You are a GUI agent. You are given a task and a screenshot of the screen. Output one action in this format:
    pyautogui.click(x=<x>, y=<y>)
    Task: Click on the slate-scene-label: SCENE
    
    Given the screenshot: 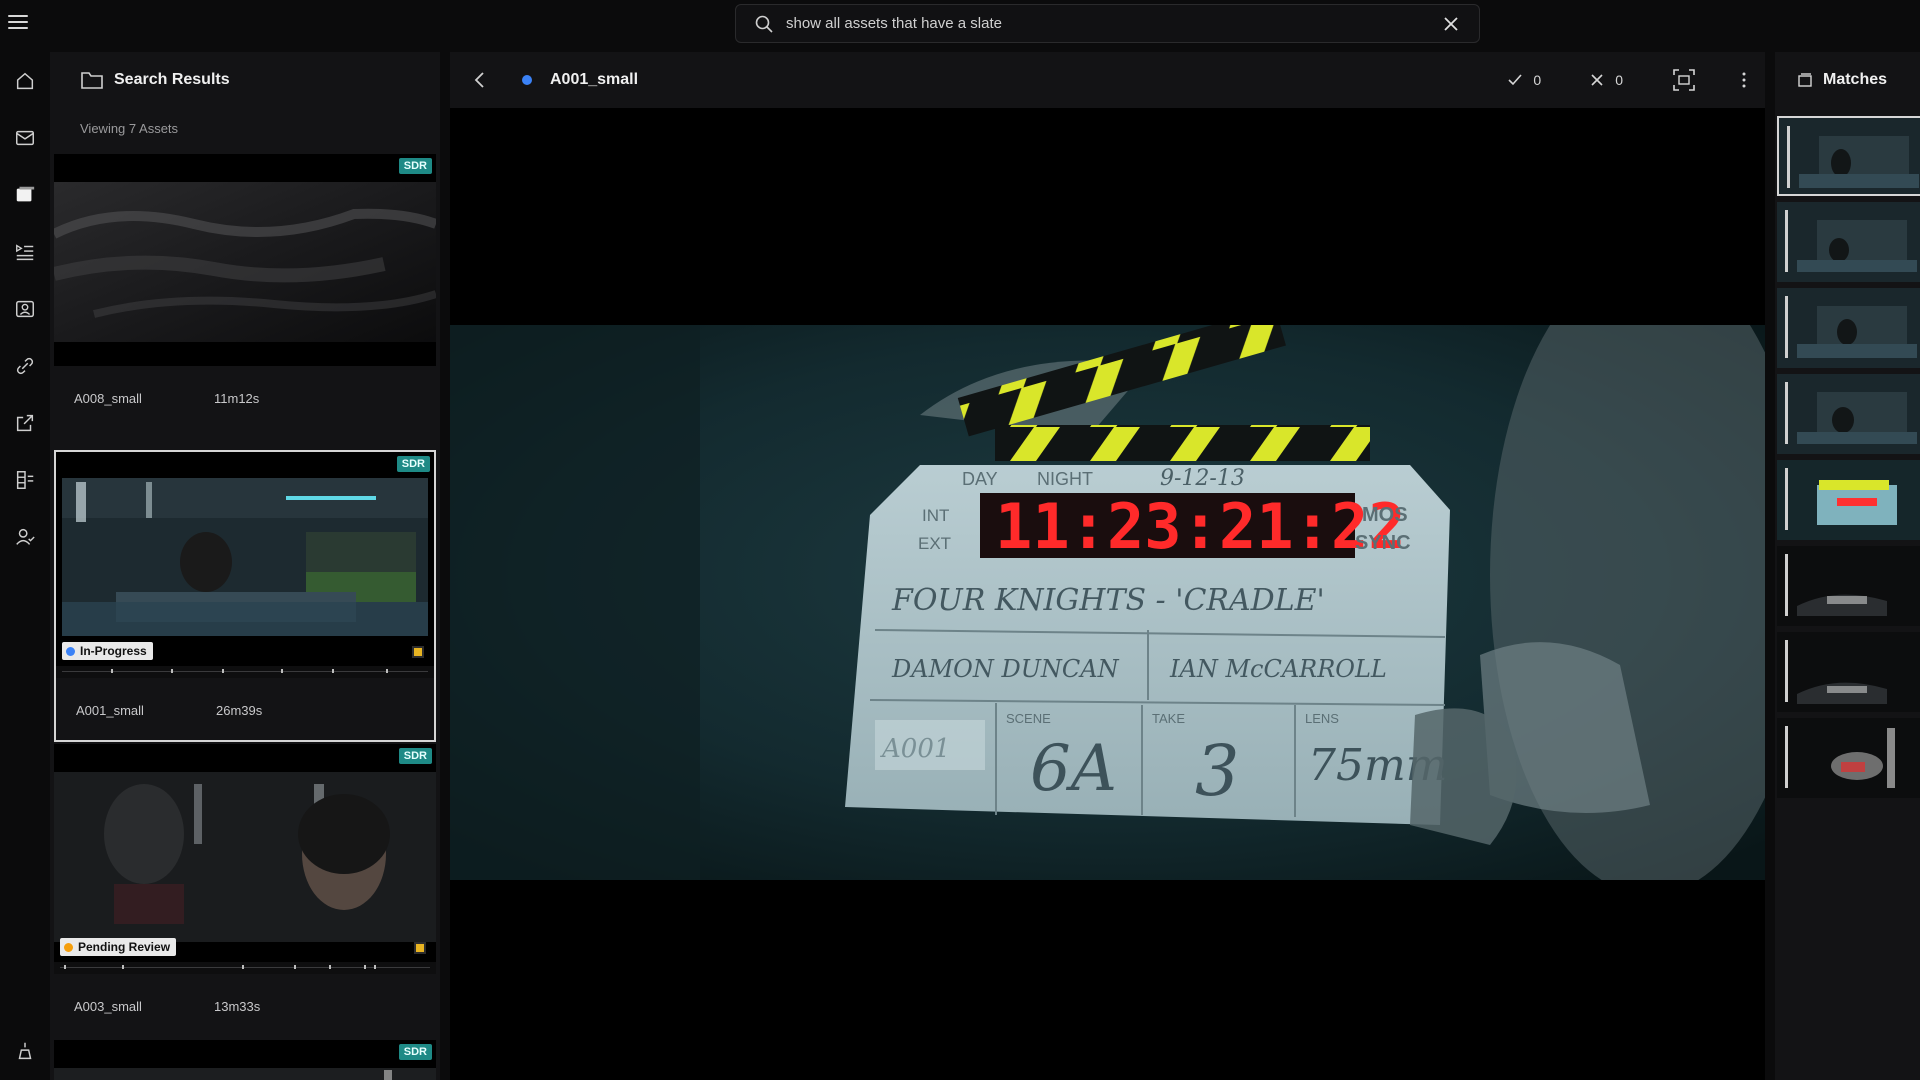 What is the action you would take?
    pyautogui.click(x=1028, y=718)
    